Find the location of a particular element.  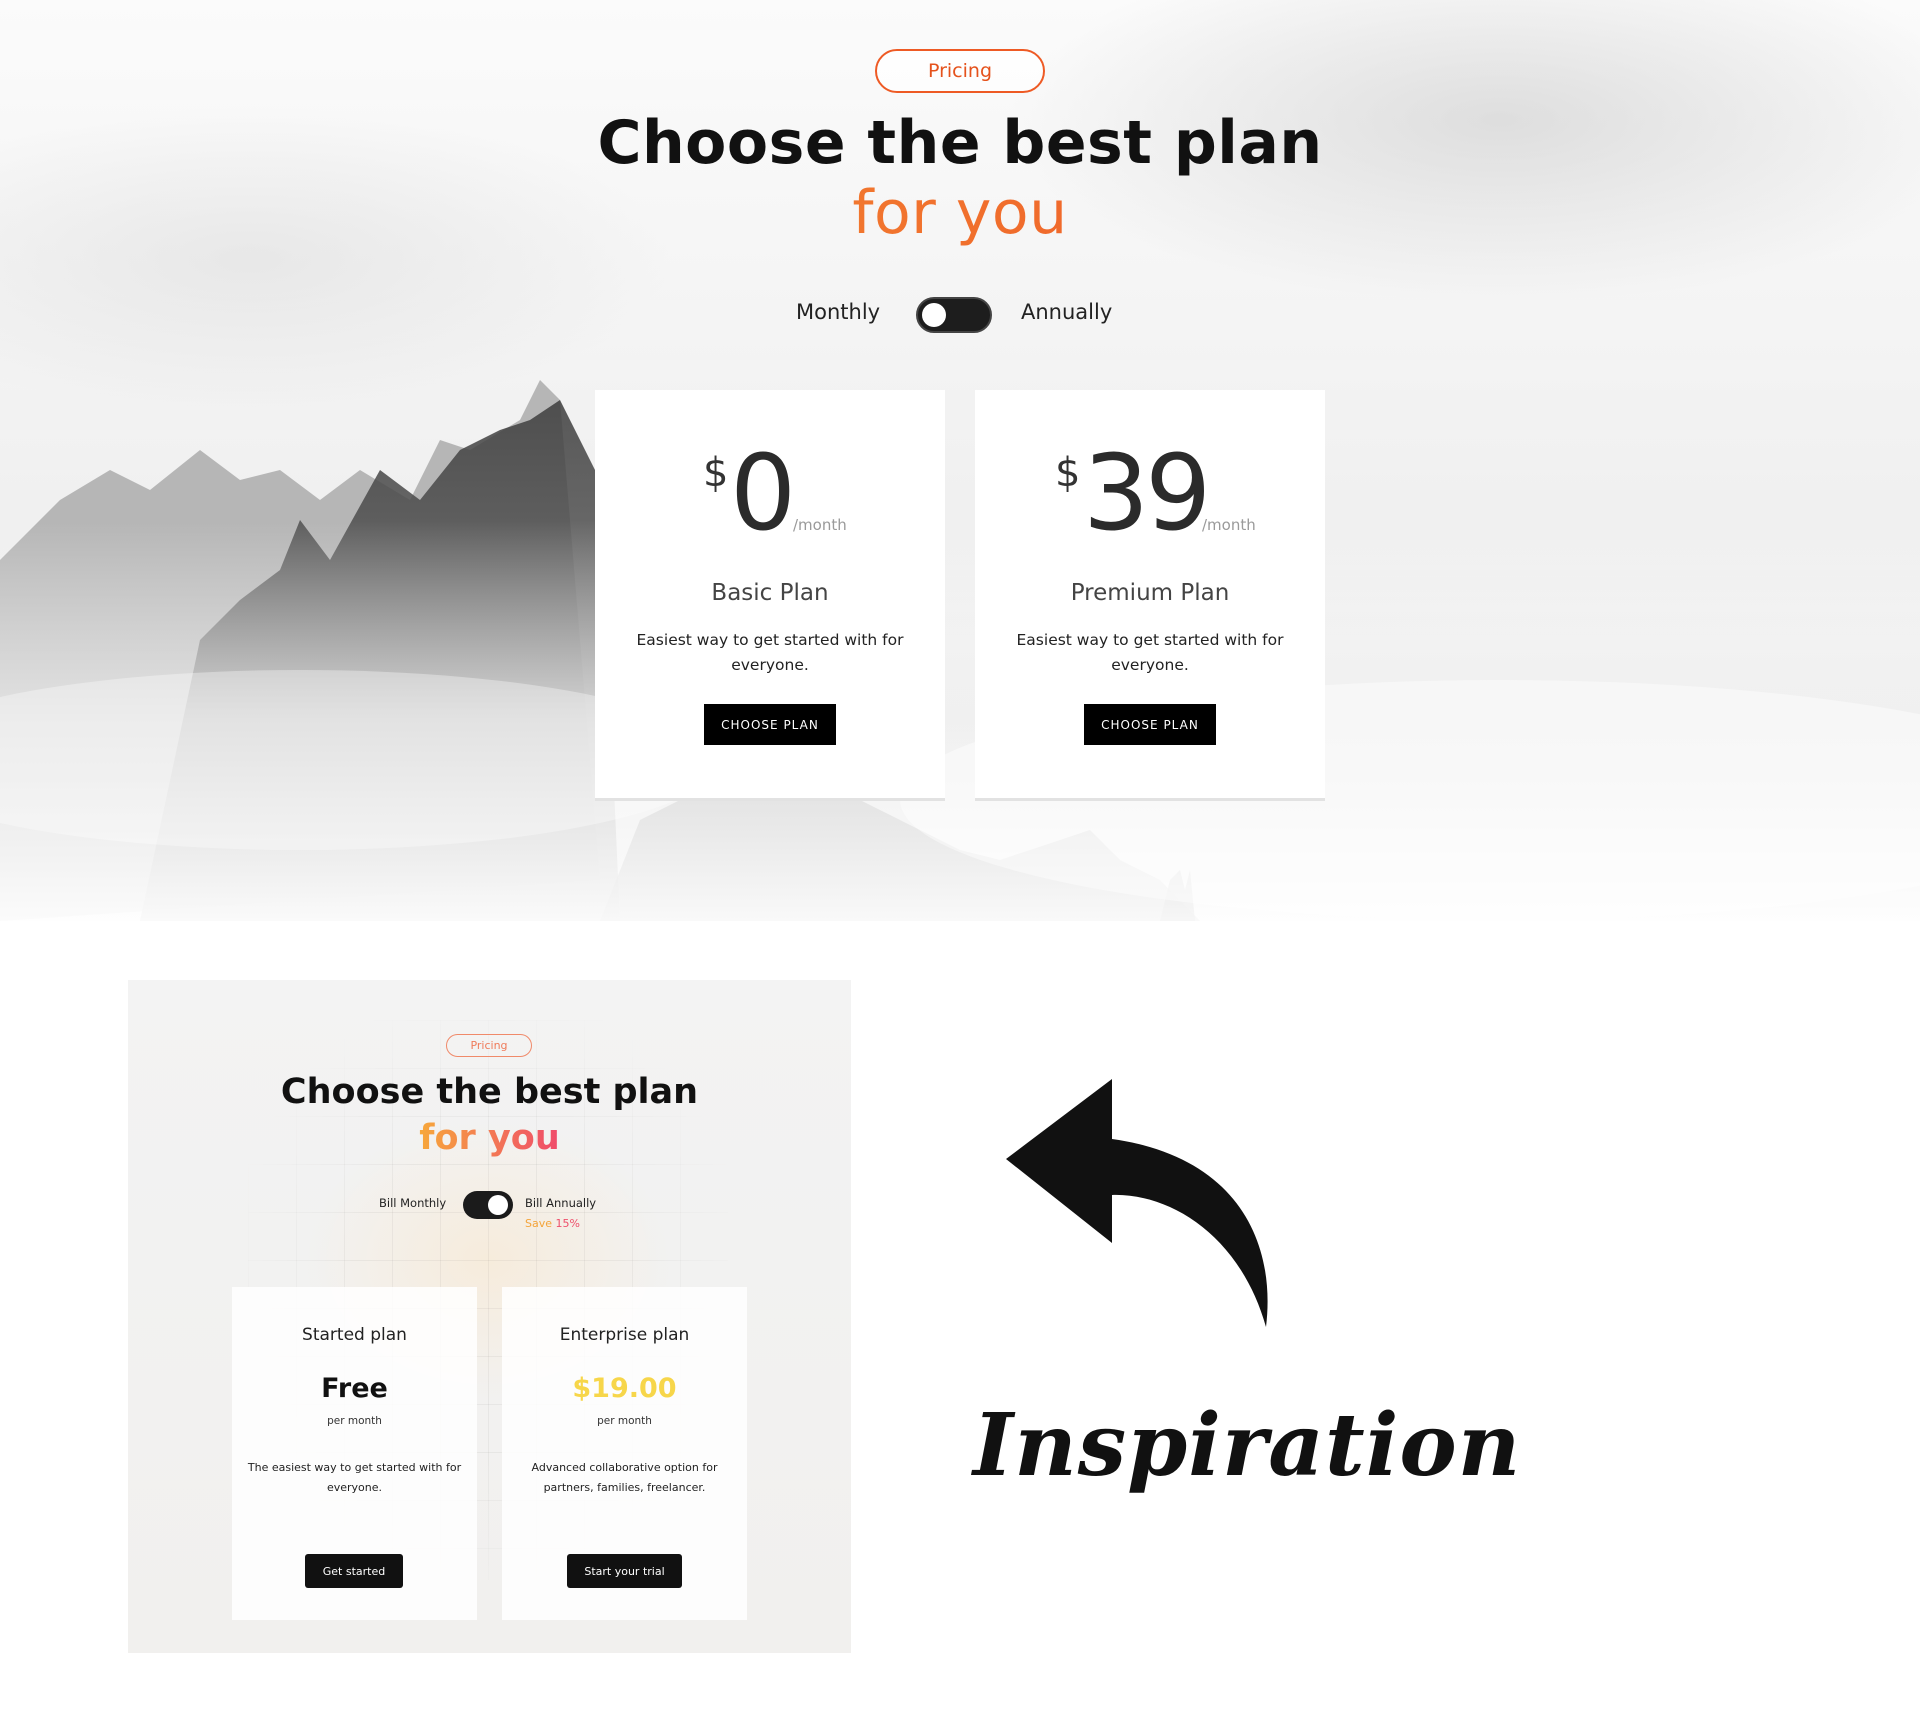

page-subtitle: for you is located at coordinates (960, 213).